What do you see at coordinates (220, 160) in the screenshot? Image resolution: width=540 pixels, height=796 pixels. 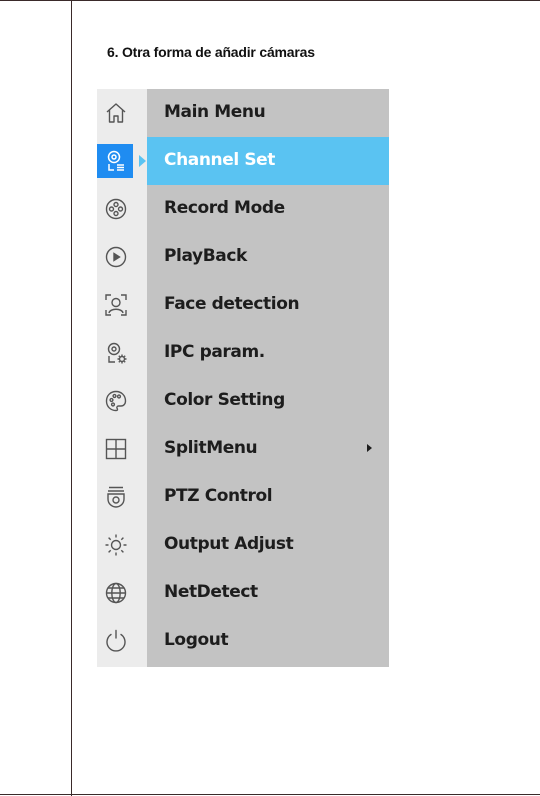 I see `menu-item-label: Channel Set` at bounding box center [220, 160].